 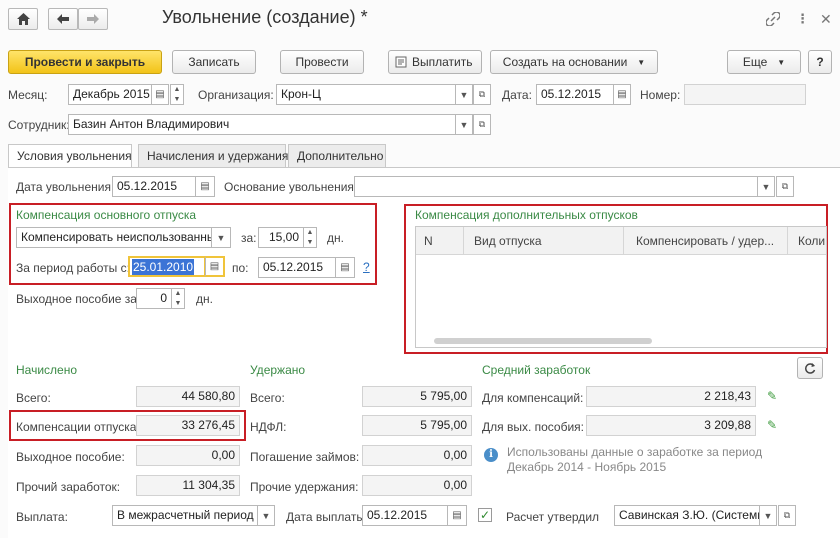 I want to click on pay-button: Выплатить, so click(x=435, y=62).